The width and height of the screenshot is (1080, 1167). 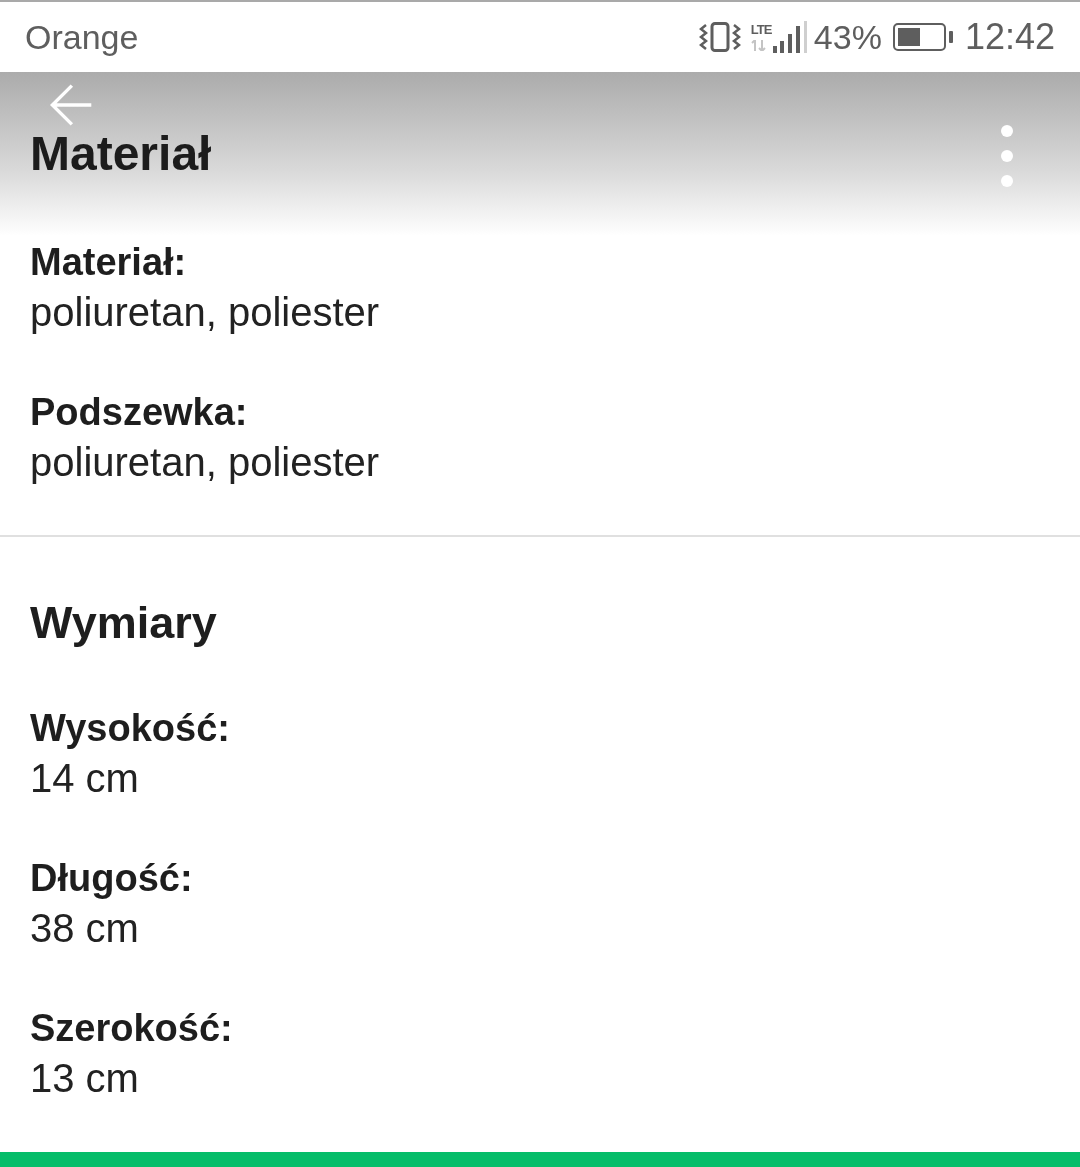 I want to click on battery-icon, so click(x=923, y=37).